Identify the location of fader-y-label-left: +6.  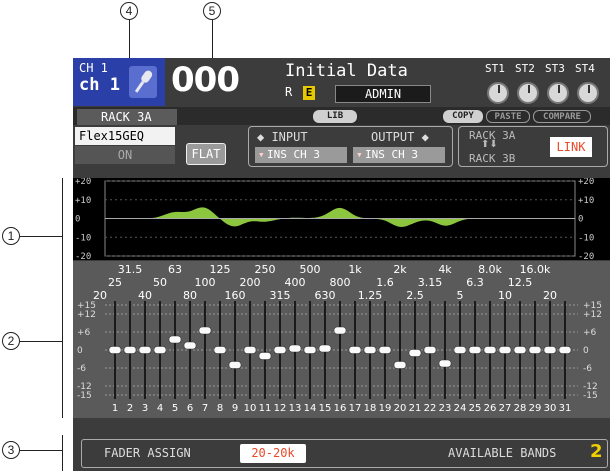
(84, 333).